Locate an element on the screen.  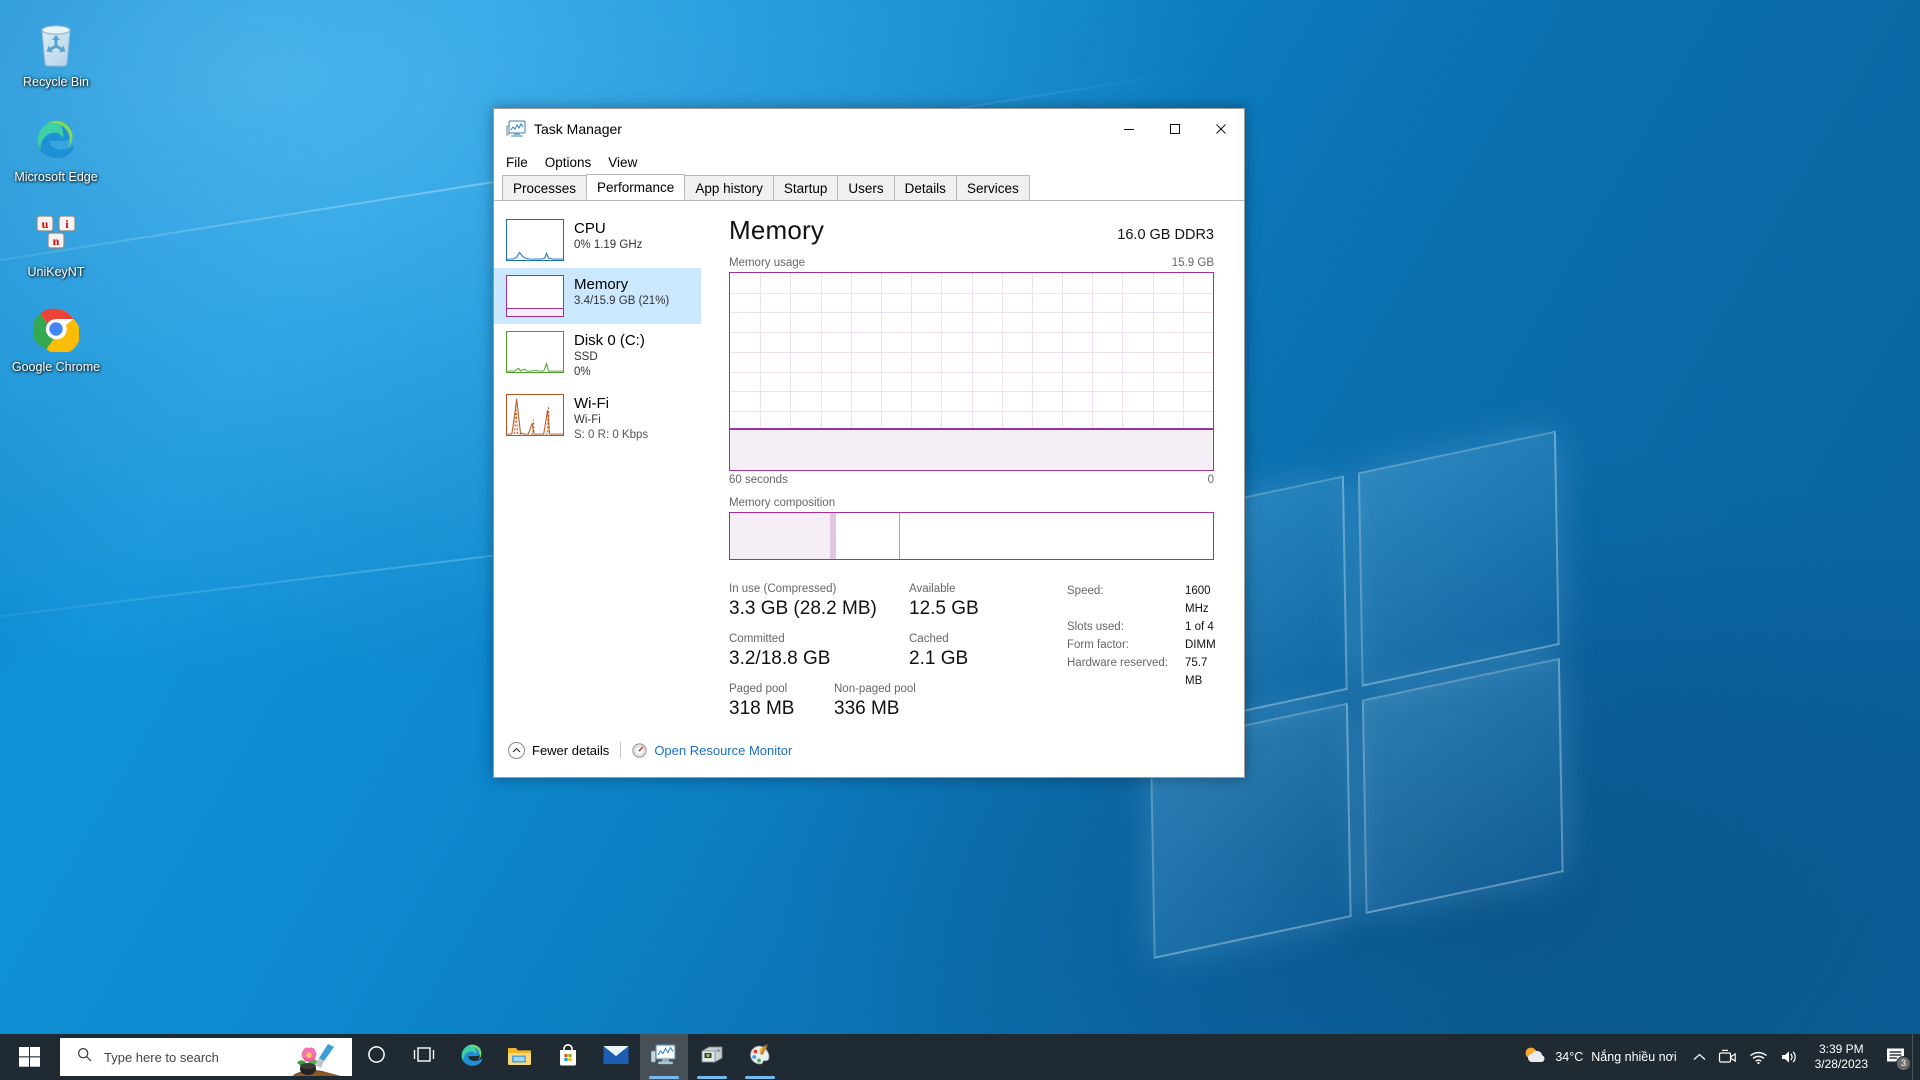
detail-label: Form factor: is located at coordinates (1098, 645).